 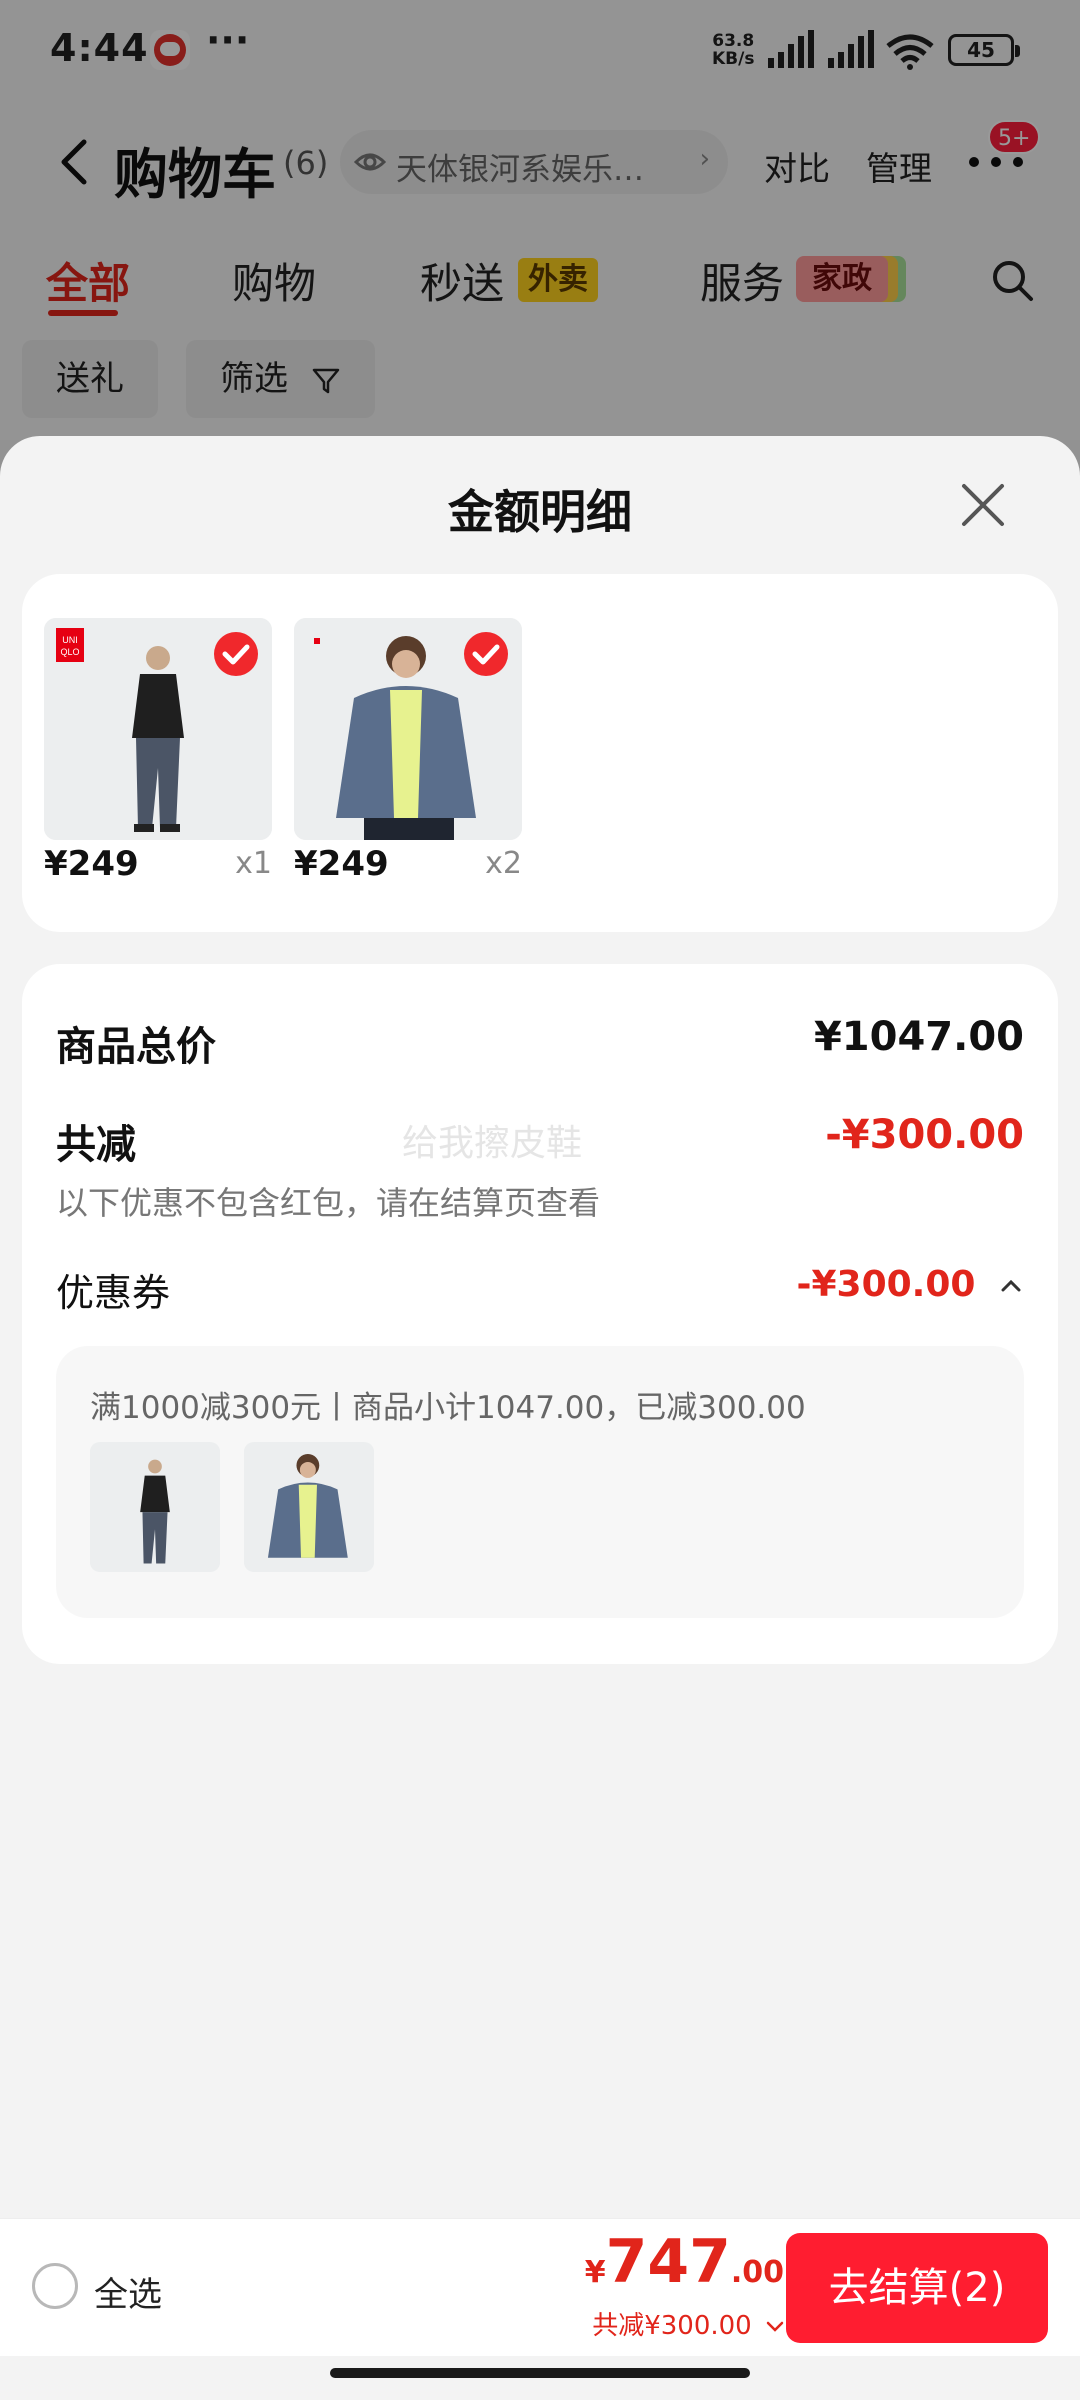 I want to click on coupon-label: 优惠券, so click(x=113, y=1293).